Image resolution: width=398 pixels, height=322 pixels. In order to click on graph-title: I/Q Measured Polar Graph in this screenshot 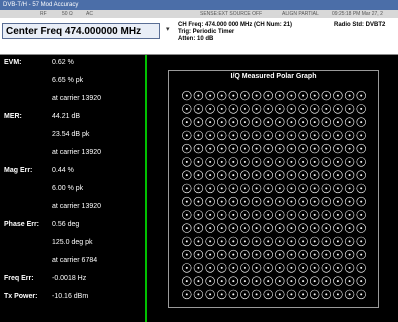, I will do `click(273, 76)`.